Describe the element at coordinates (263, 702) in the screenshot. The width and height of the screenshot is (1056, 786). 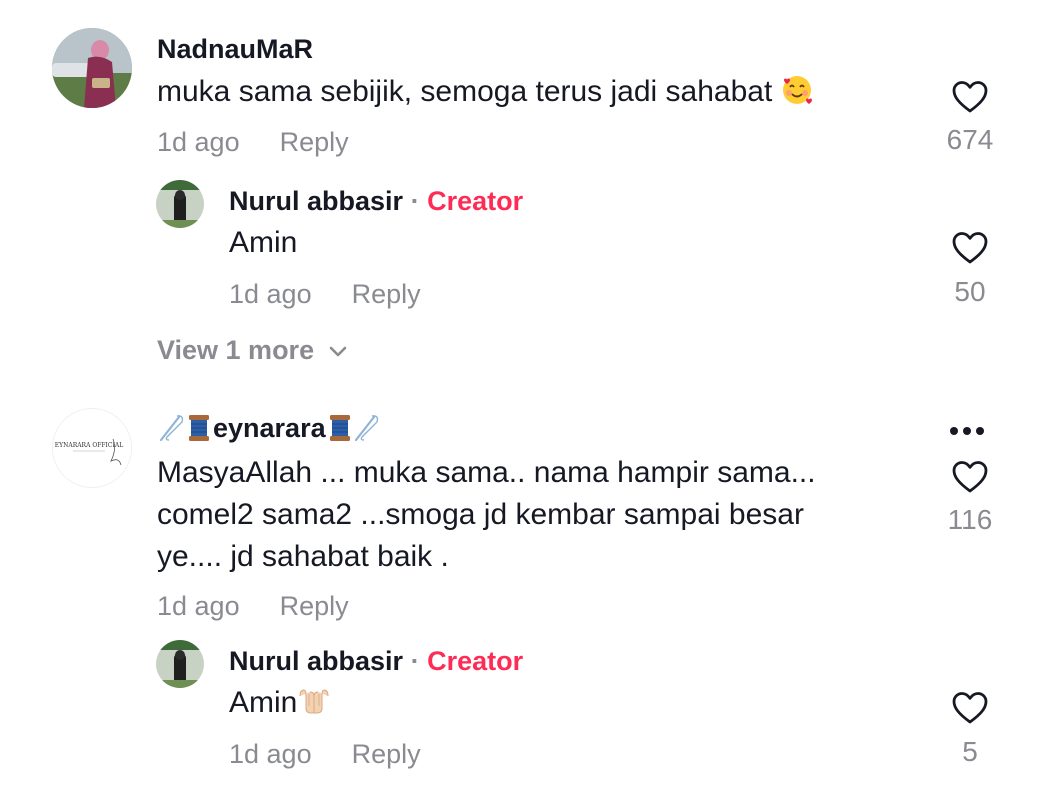
I see `reply-text-content: Amin` at that location.